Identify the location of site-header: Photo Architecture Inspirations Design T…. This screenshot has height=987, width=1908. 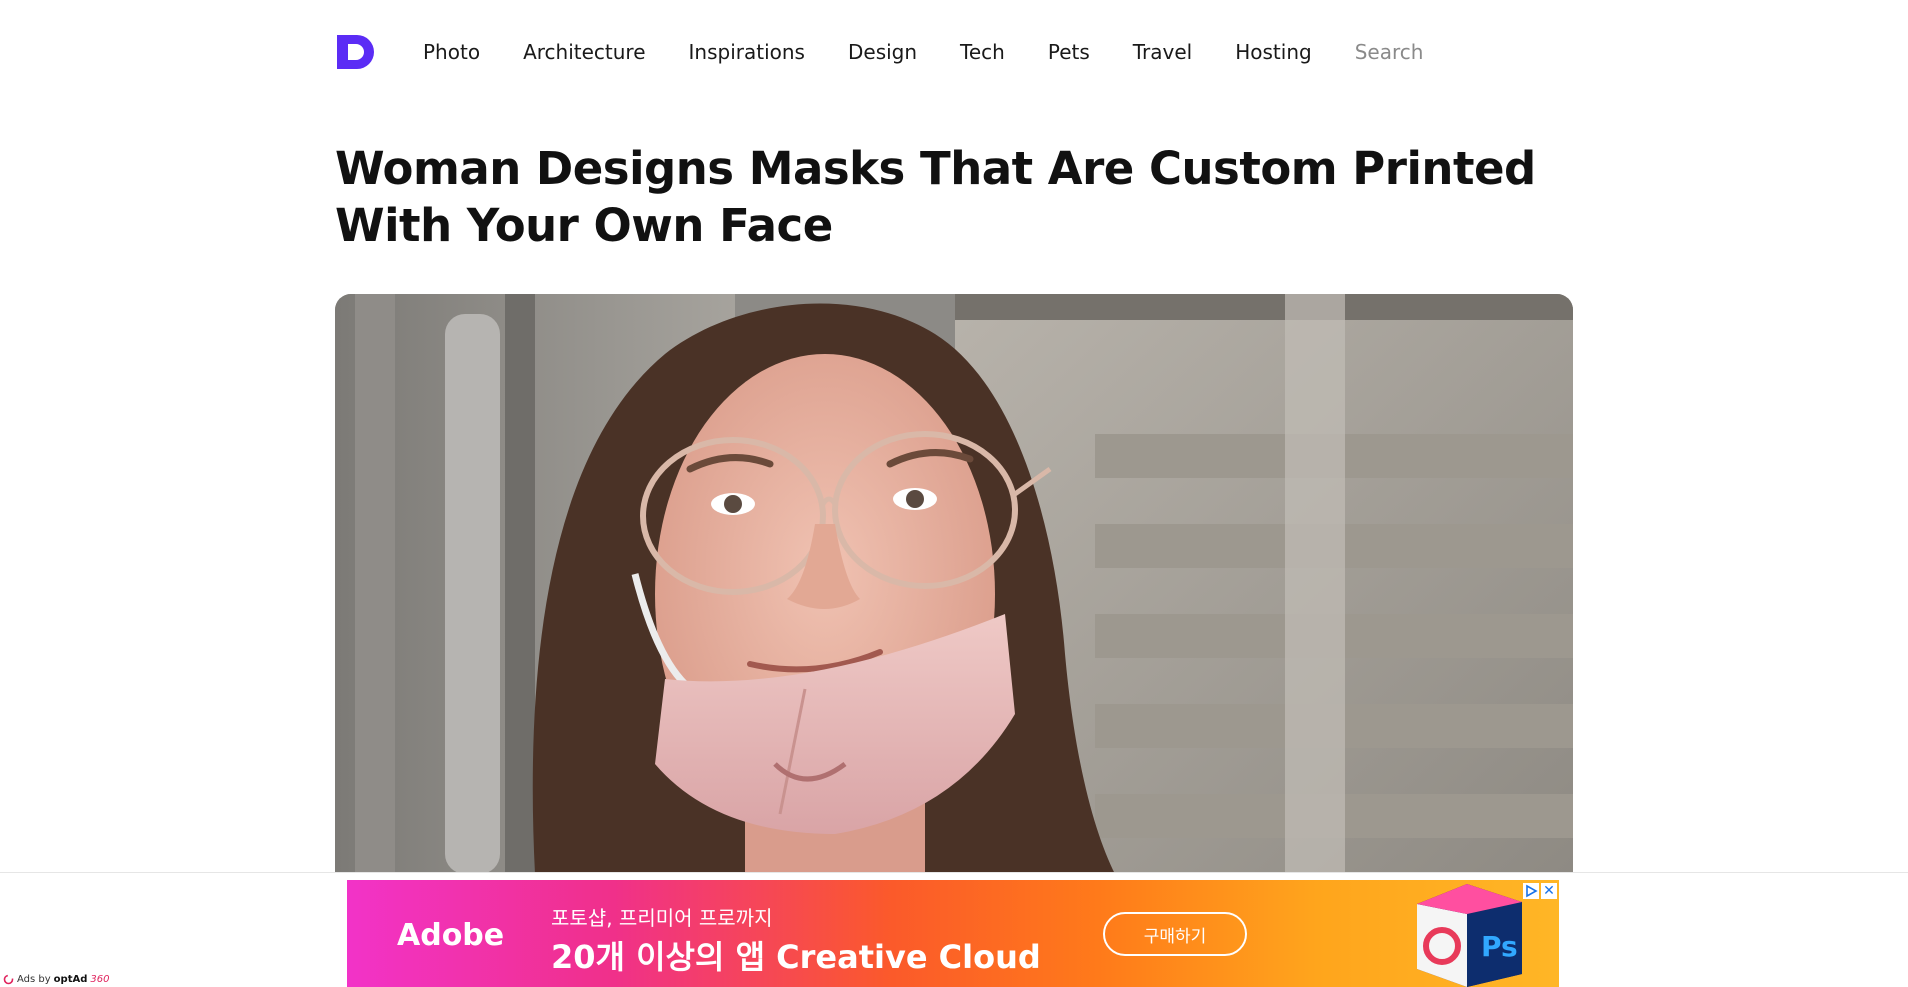
(955, 52).